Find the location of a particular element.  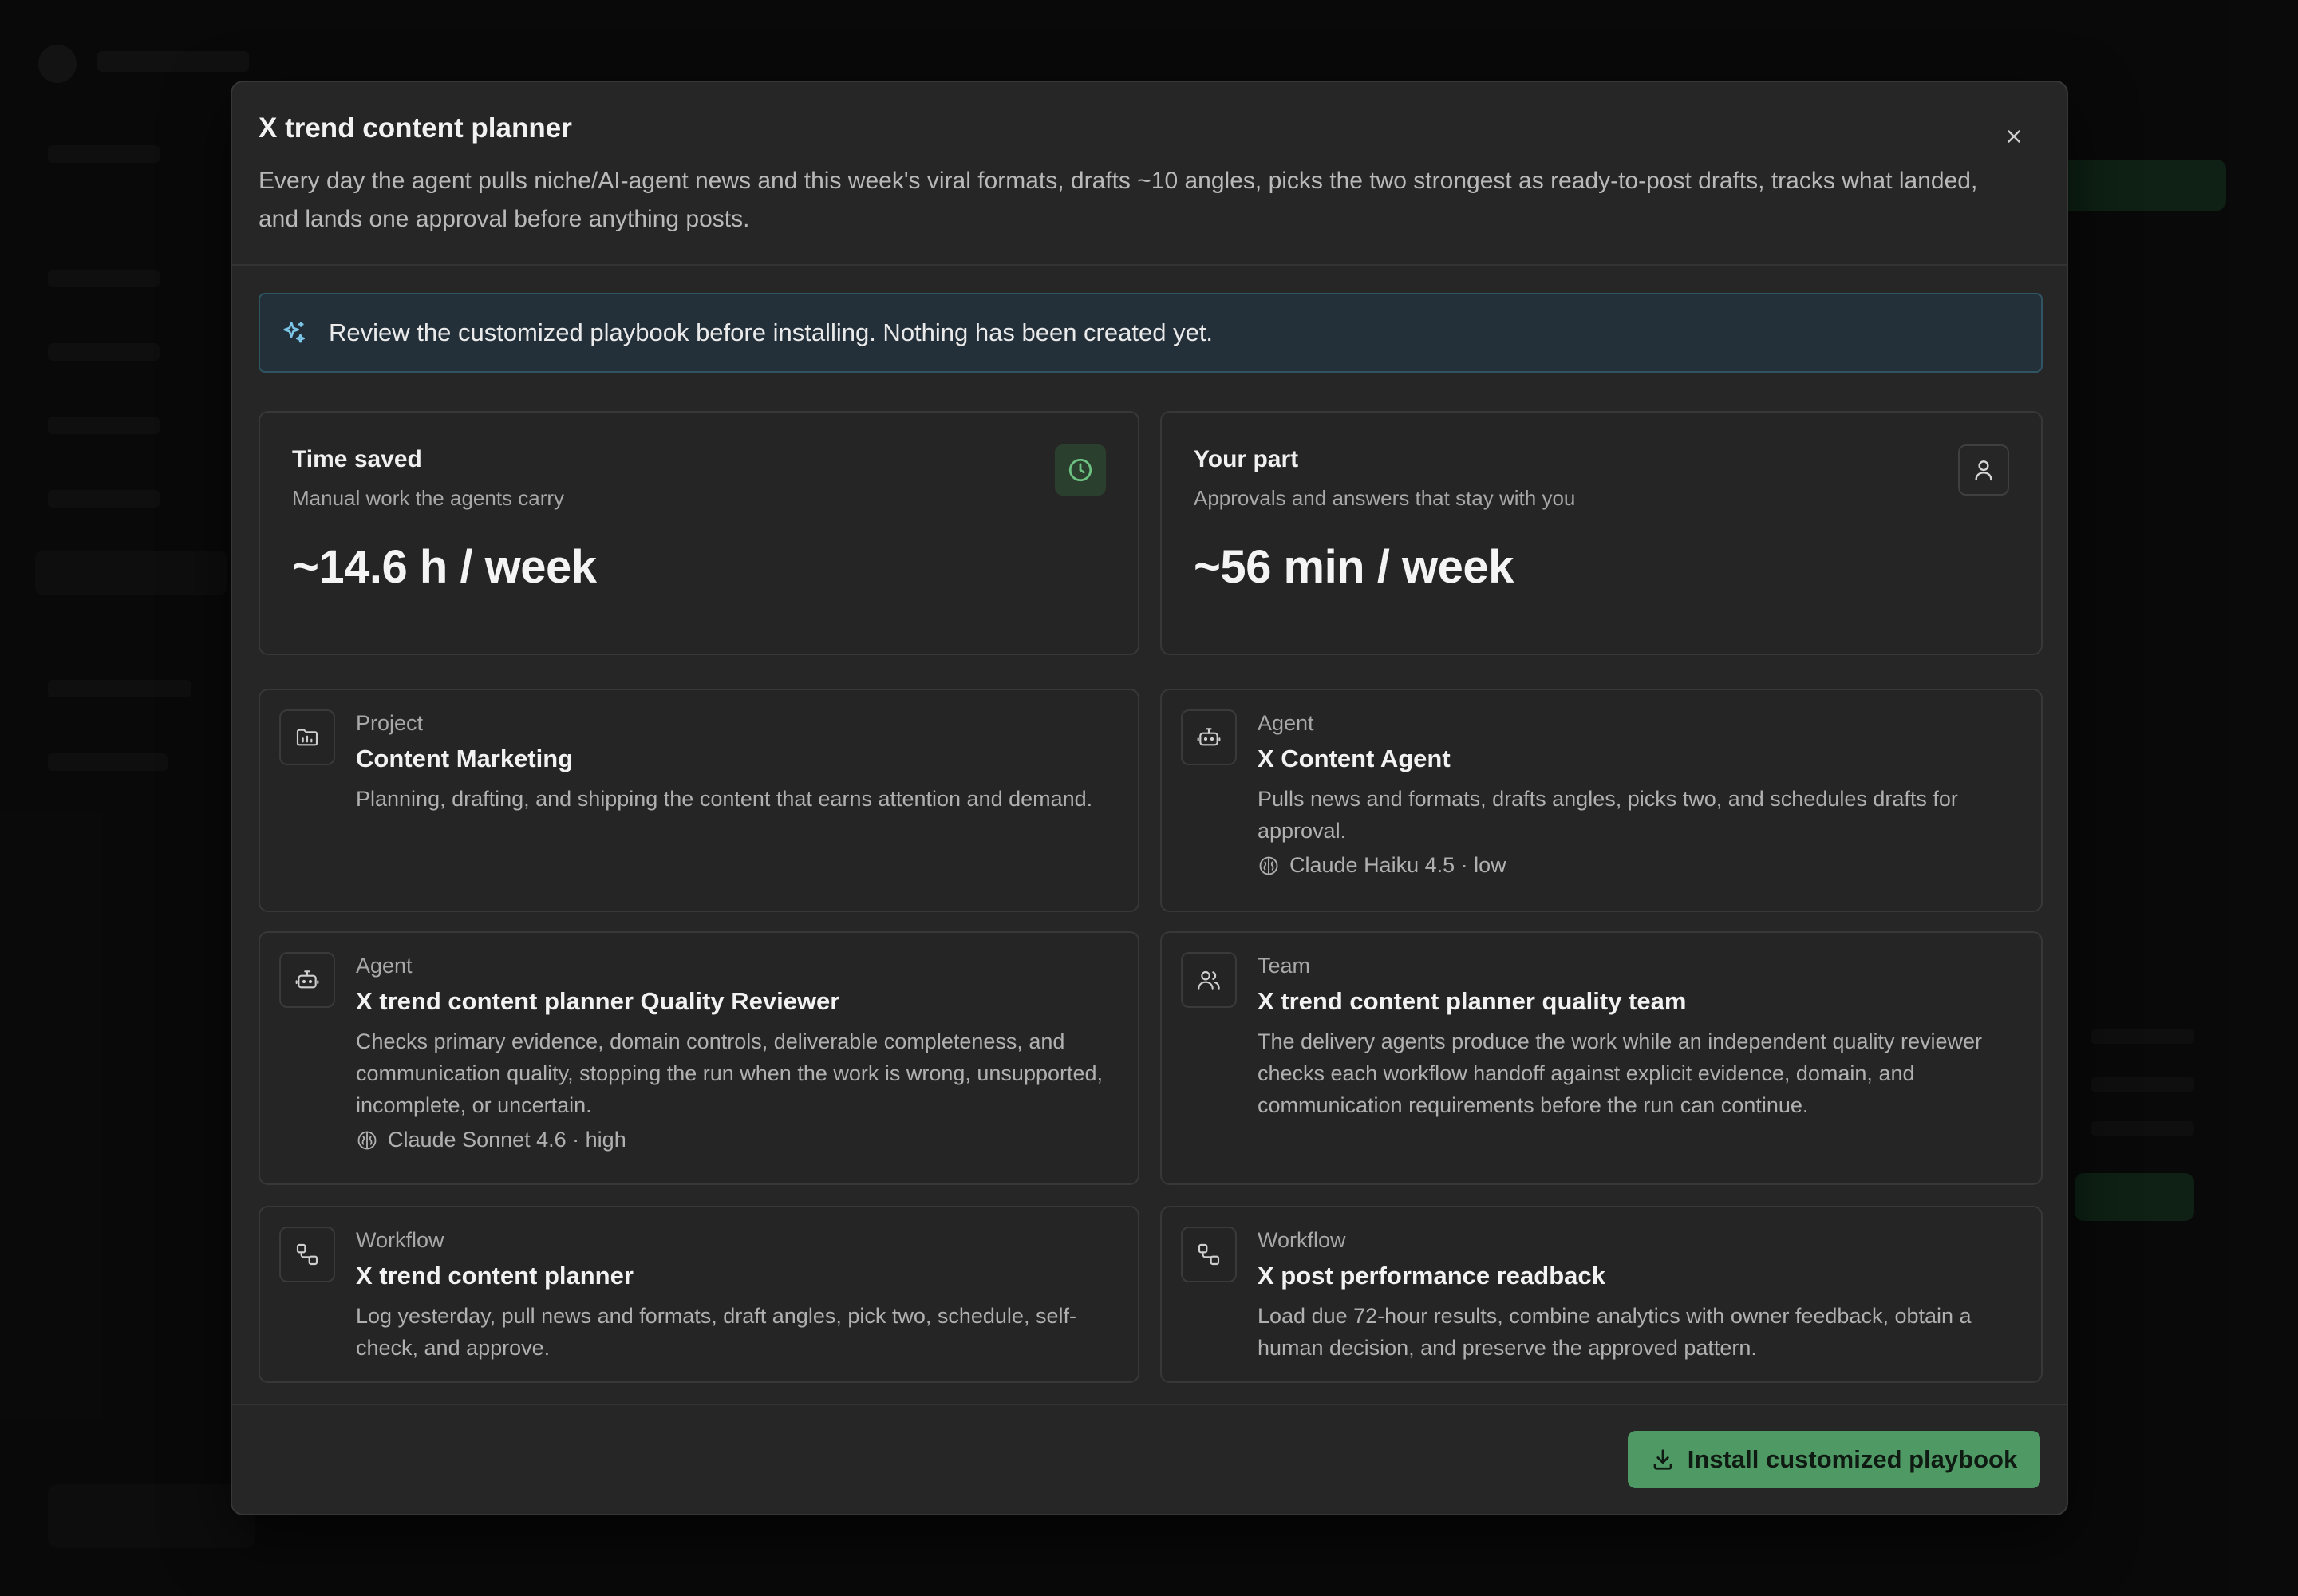

item-title: X trend content planner is located at coordinates (495, 1276).